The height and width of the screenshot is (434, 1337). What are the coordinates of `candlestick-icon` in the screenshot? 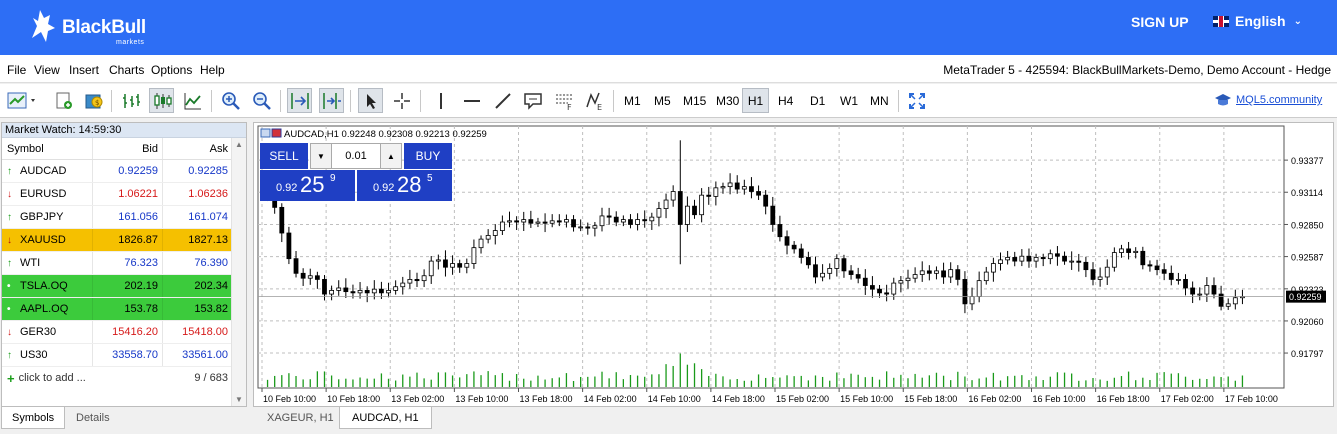 It's located at (161, 100).